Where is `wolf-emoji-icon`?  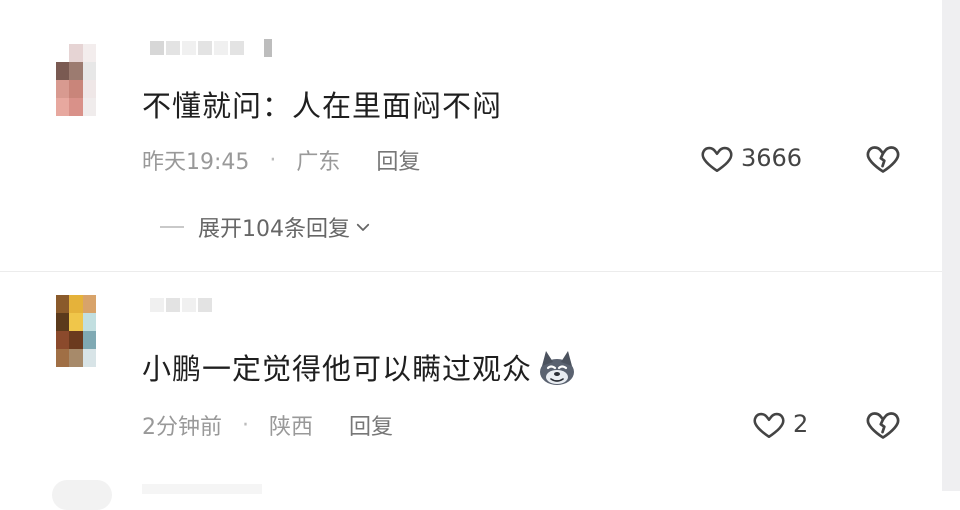 wolf-emoji-icon is located at coordinates (557, 371).